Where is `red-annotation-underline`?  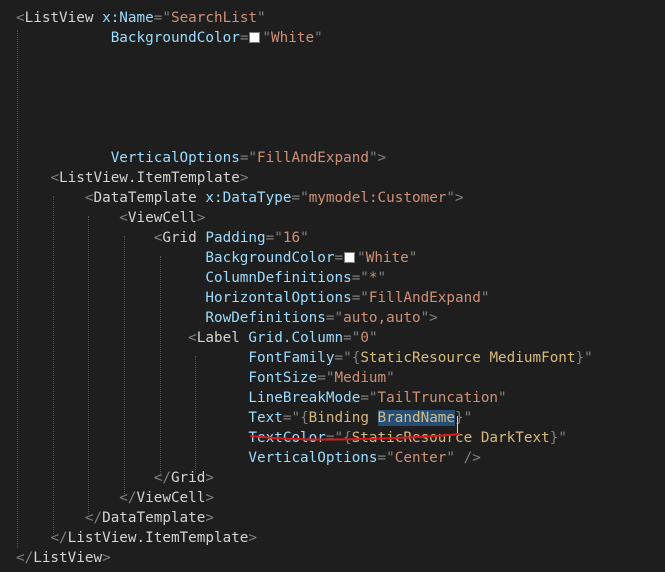
red-annotation-underline is located at coordinates (355, 437).